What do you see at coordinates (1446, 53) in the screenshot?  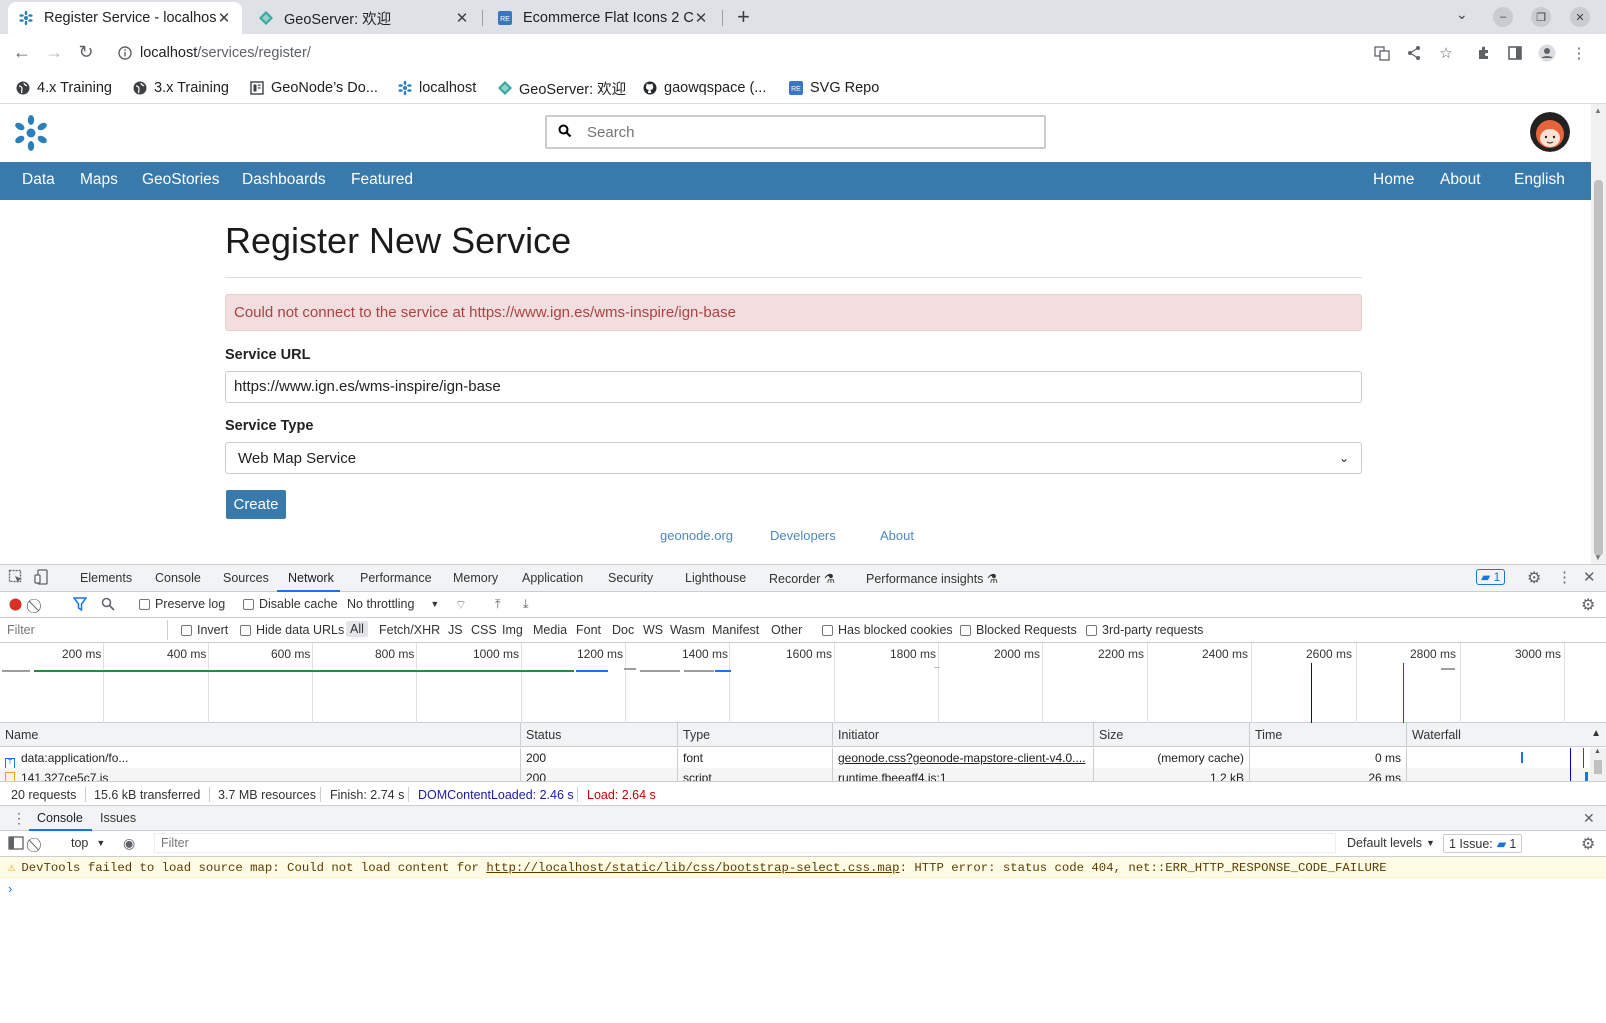 I see `star-icon: ☆` at bounding box center [1446, 53].